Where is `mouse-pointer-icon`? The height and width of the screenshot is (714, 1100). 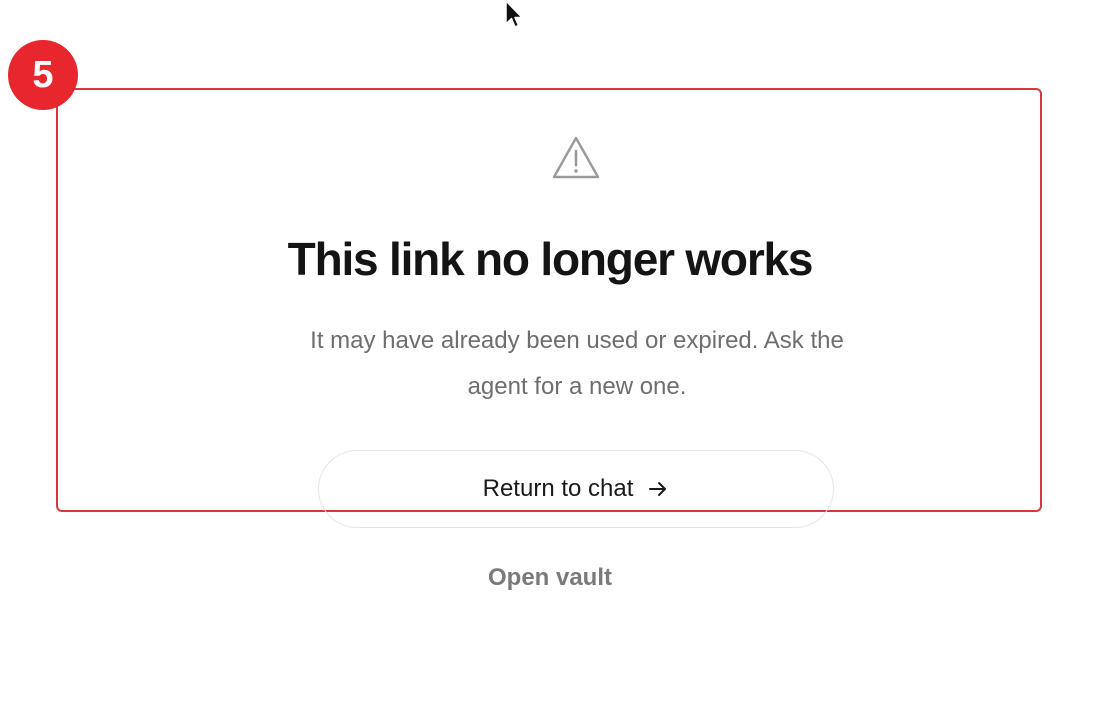
mouse-pointer-icon is located at coordinates (514, 14).